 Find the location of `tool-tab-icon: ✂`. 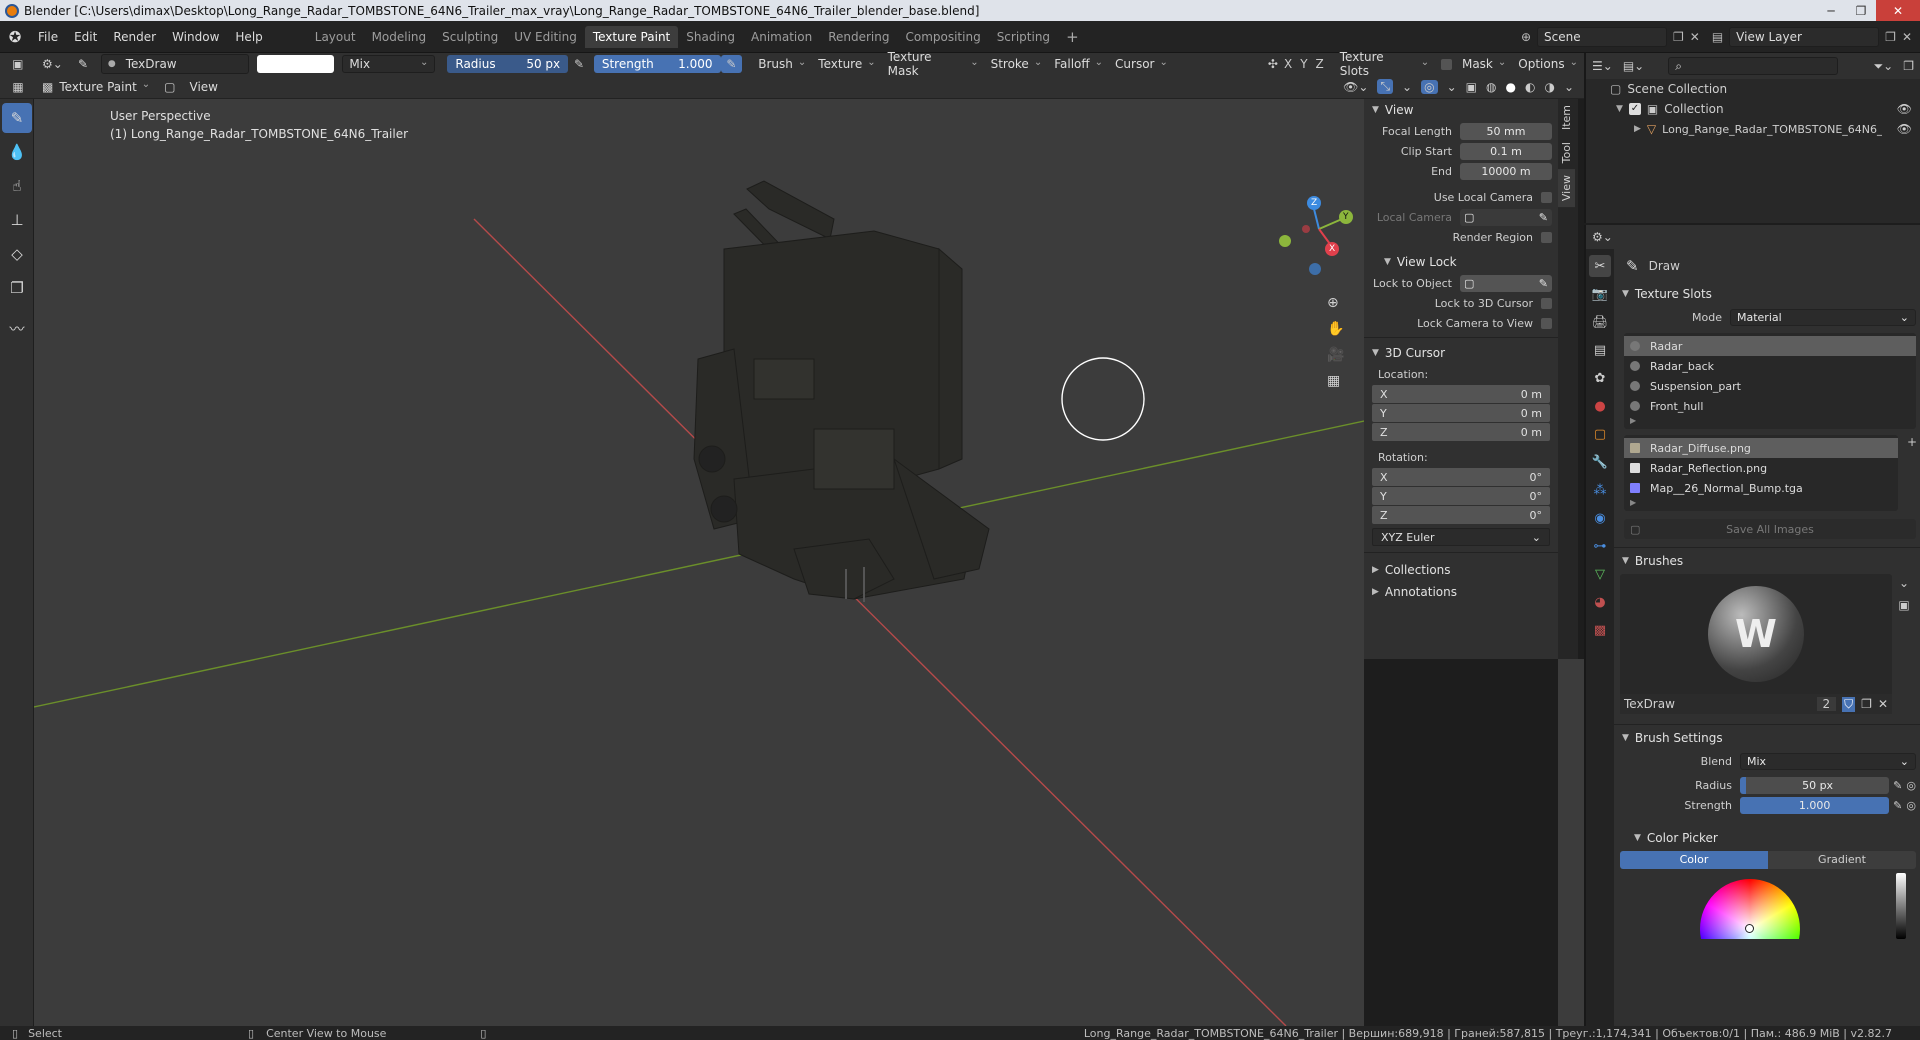

tool-tab-icon: ✂ is located at coordinates (1600, 266).